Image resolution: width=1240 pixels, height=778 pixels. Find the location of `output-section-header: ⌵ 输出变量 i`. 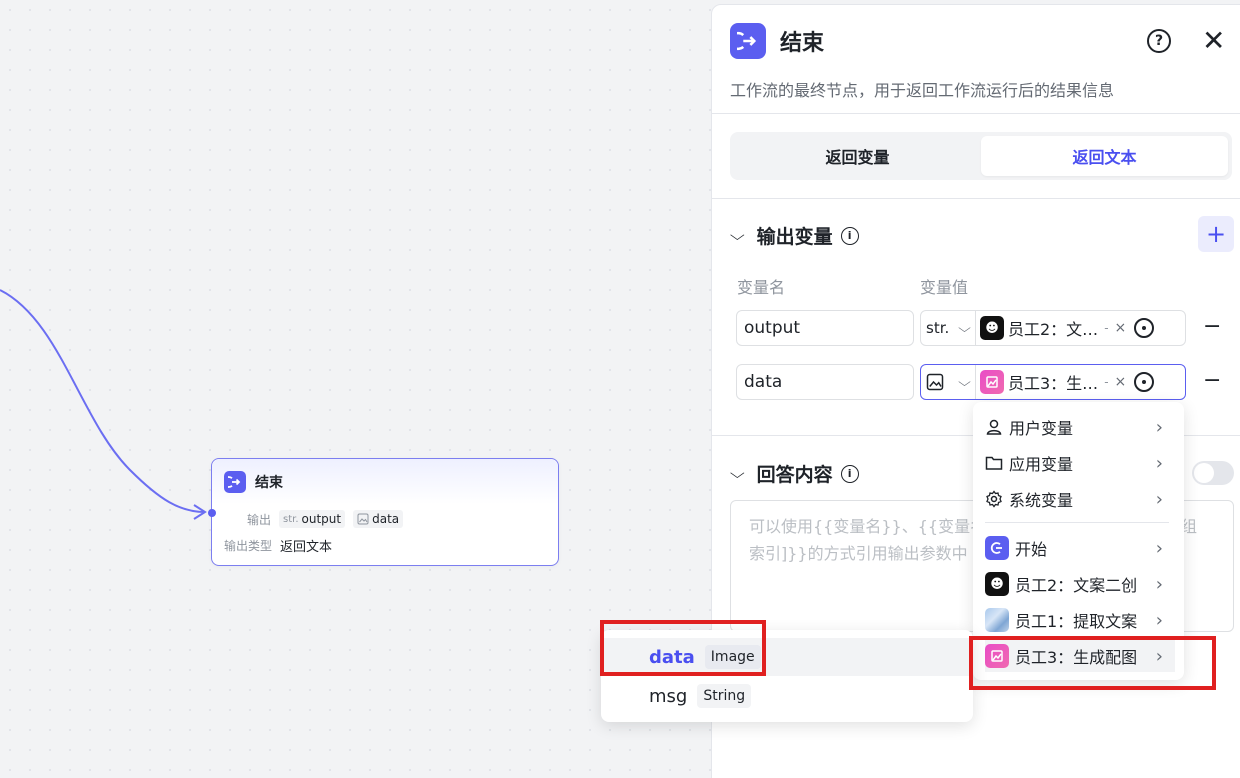

output-section-header: ⌵ 输出变量 i is located at coordinates (794, 235).